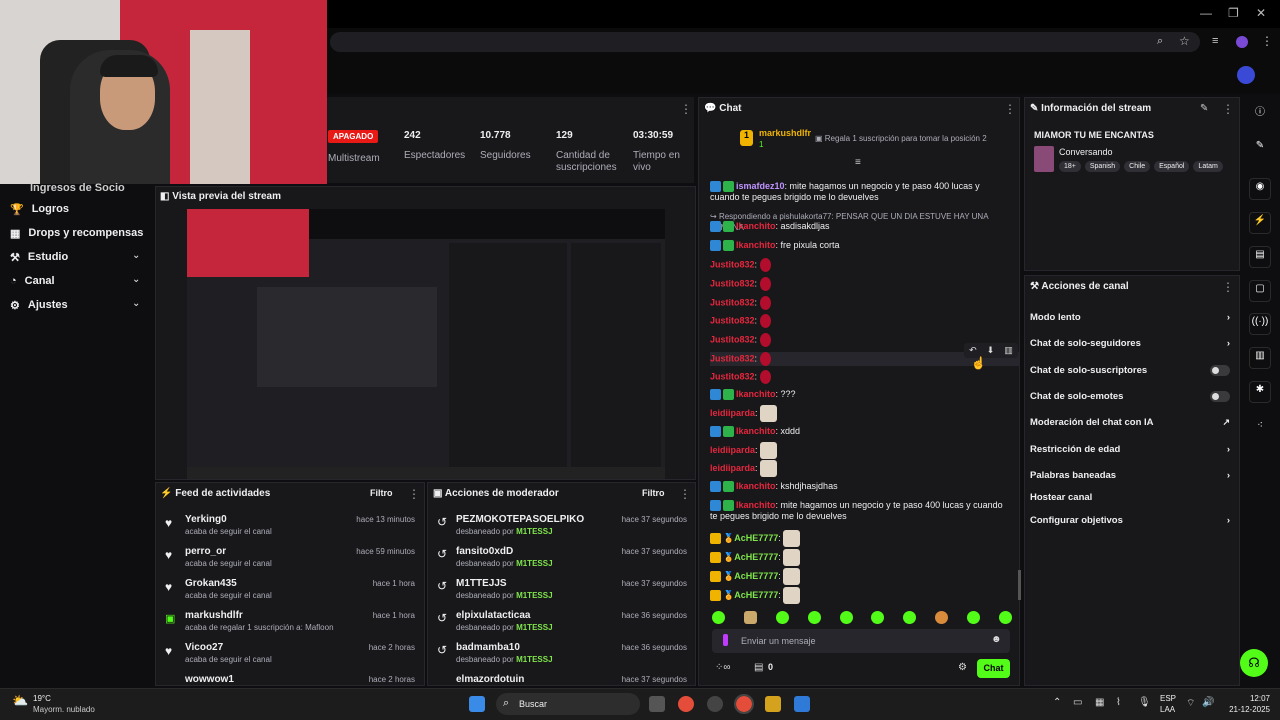 Image resolution: width=1280 pixels, height=720 pixels. I want to click on wrench-icon: ✱, so click(1260, 392).